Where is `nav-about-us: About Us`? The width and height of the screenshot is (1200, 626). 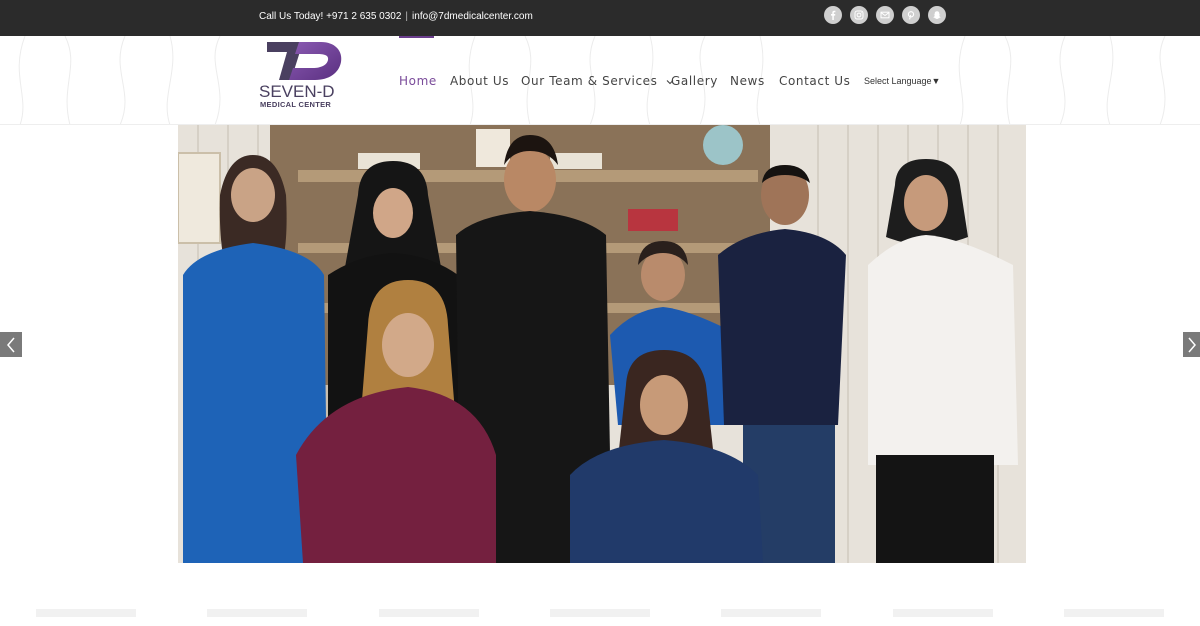 nav-about-us: About Us is located at coordinates (479, 81).